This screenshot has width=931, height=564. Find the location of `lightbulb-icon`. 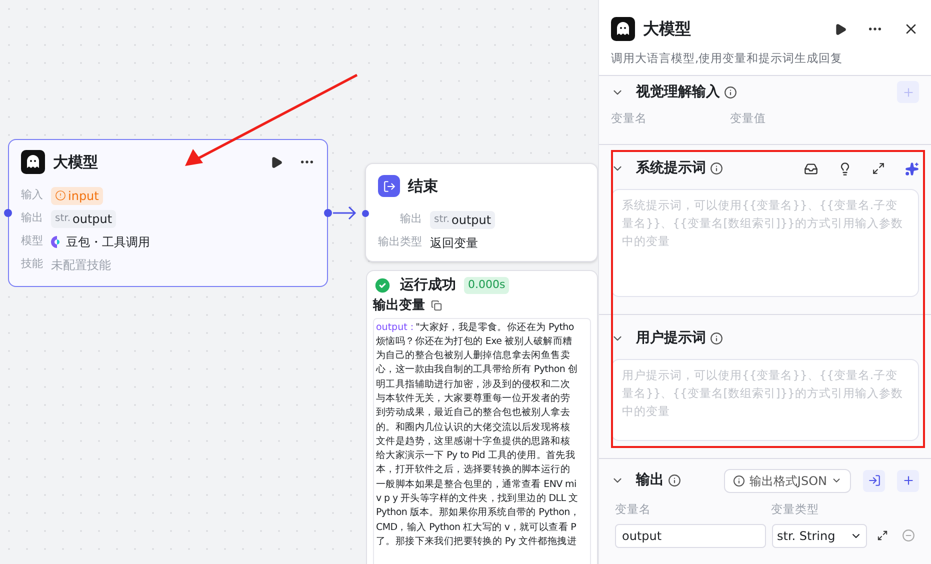

lightbulb-icon is located at coordinates (845, 169).